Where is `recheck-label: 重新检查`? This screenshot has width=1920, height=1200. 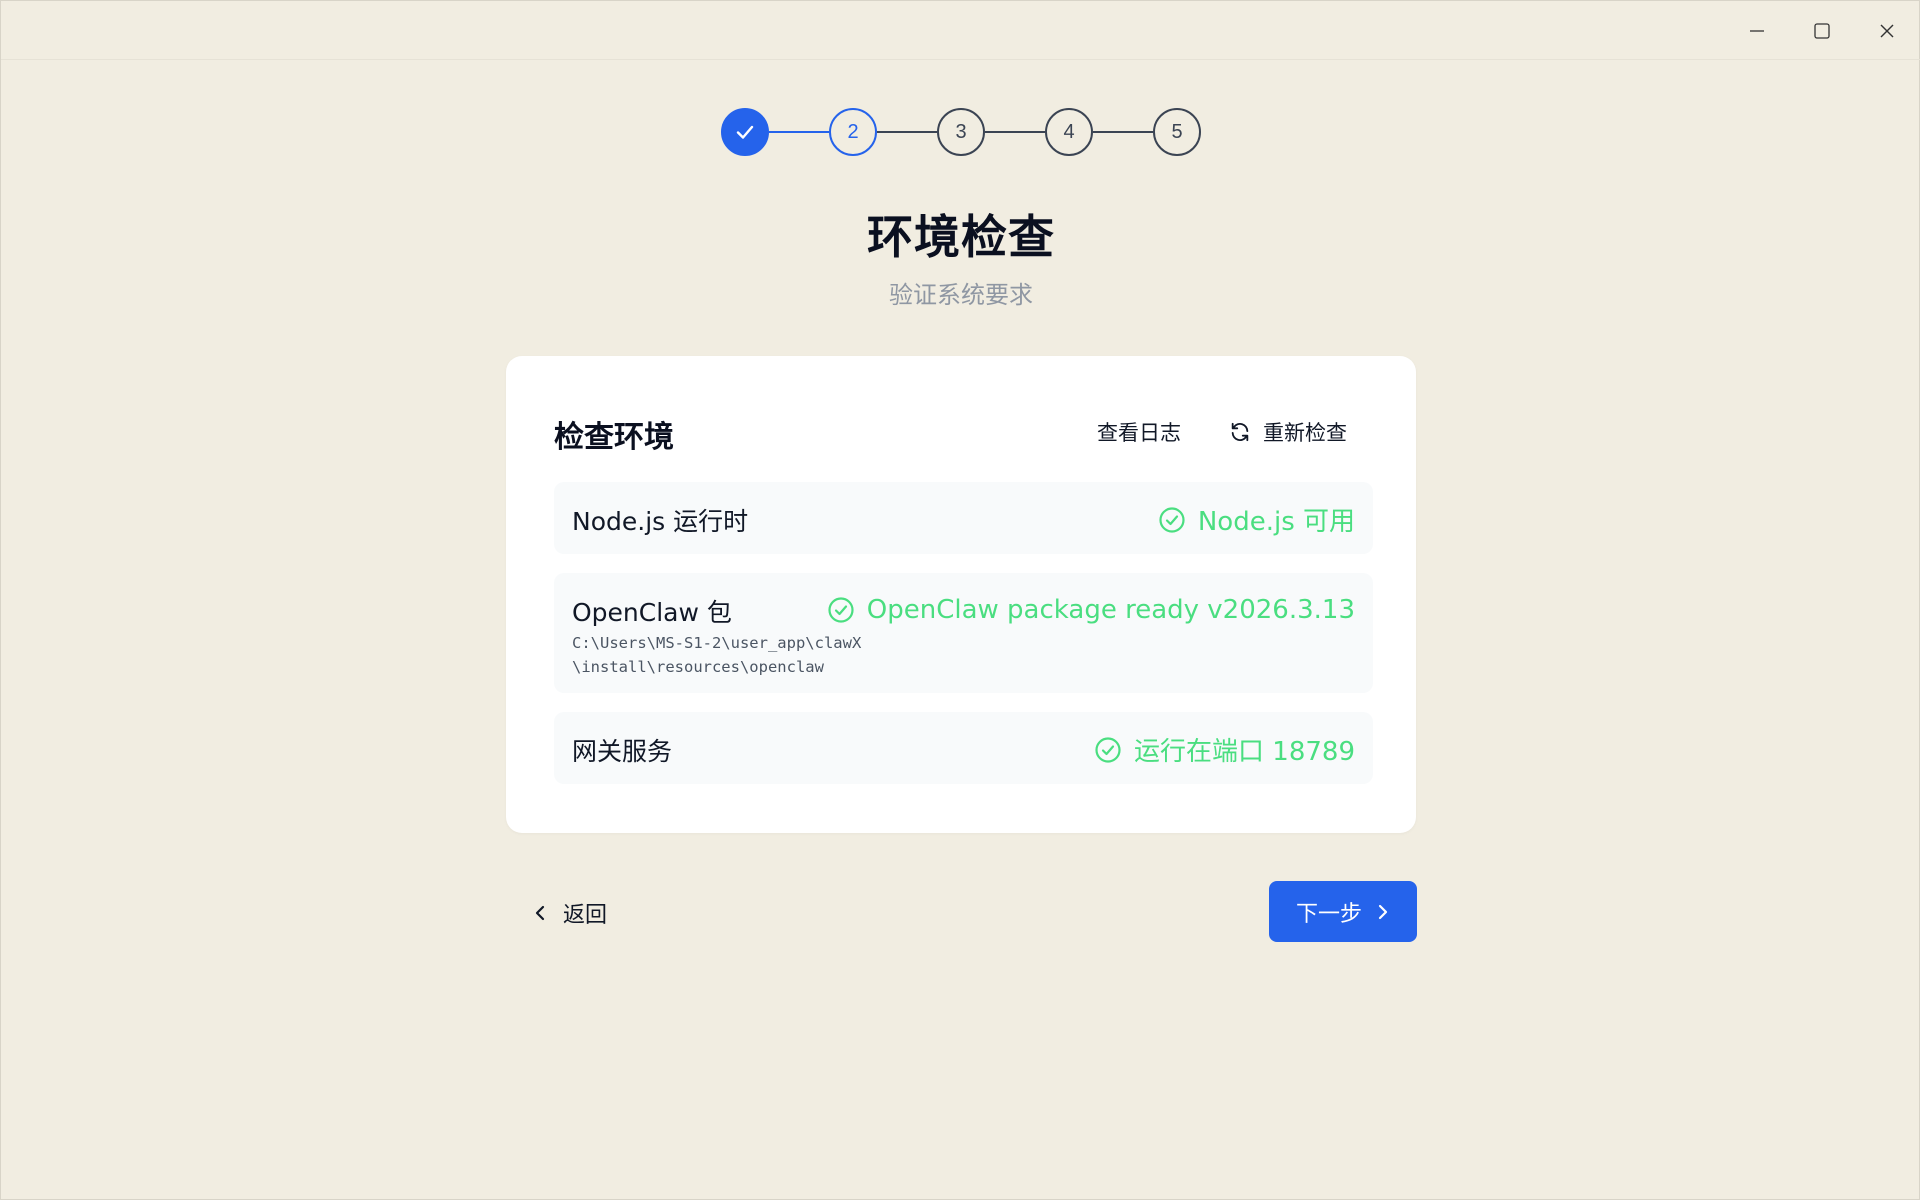 recheck-label: 重新检查 is located at coordinates (1305, 433).